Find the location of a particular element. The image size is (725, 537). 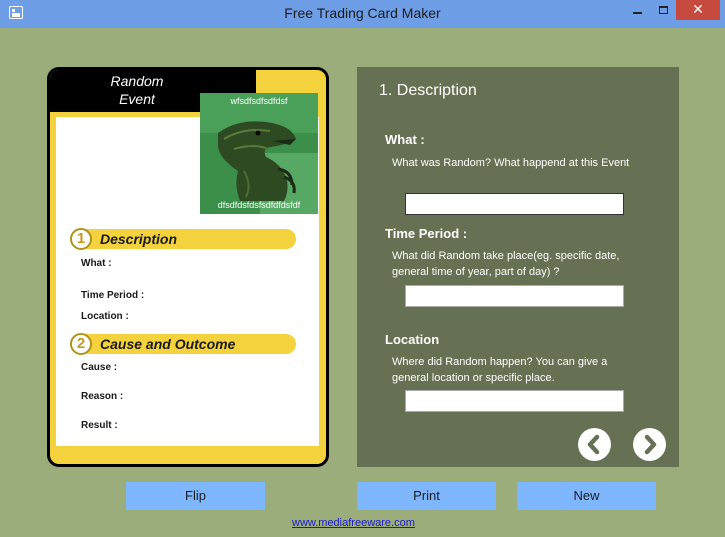

chevron-right-icon is located at coordinates (650, 444).